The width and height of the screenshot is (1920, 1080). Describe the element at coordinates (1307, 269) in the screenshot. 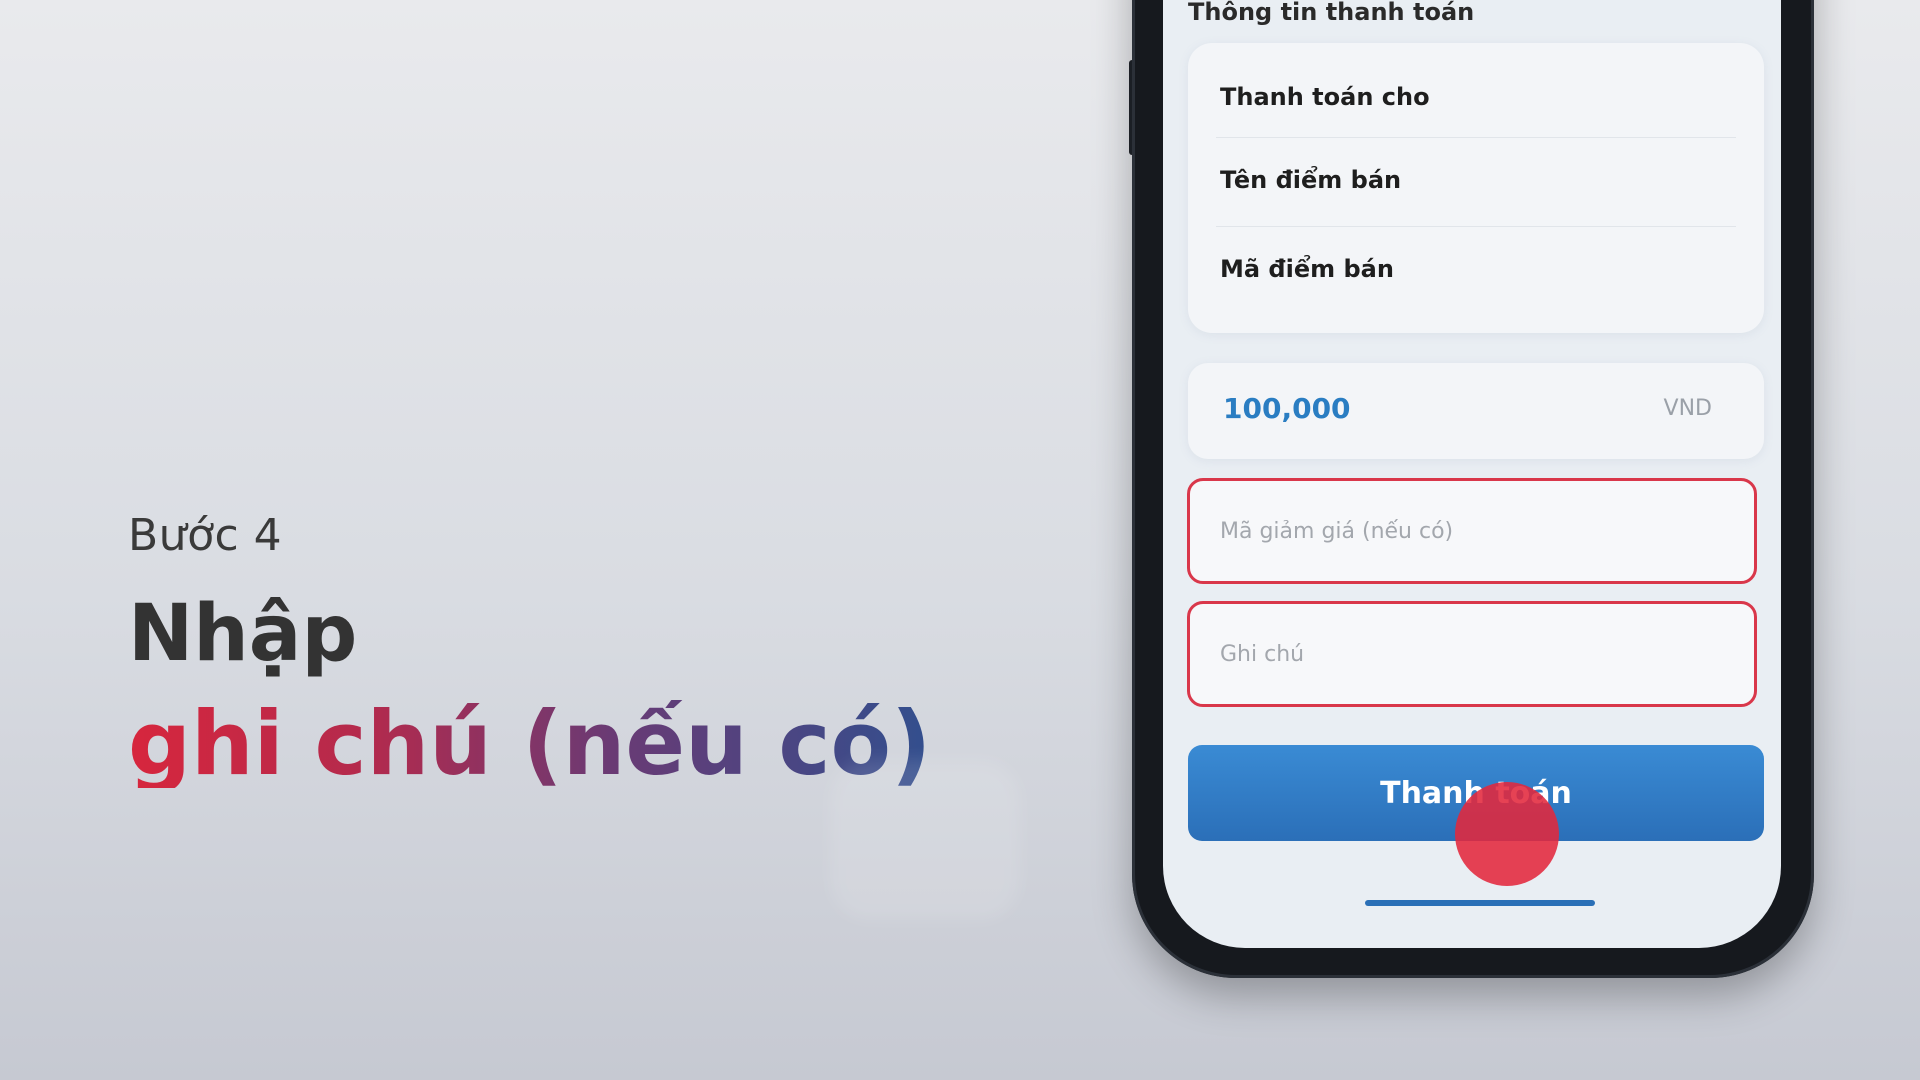

I see `info-row-store-code: Mã điểm bán` at that location.